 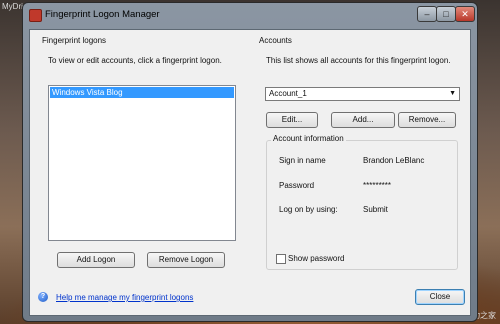 I want to click on chevron-down-icon: ▼, so click(x=452, y=94).